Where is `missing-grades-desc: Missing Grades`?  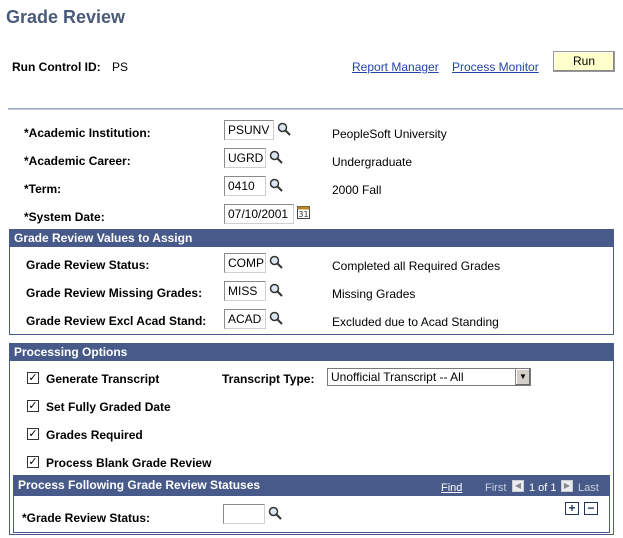 missing-grades-desc: Missing Grades is located at coordinates (374, 294).